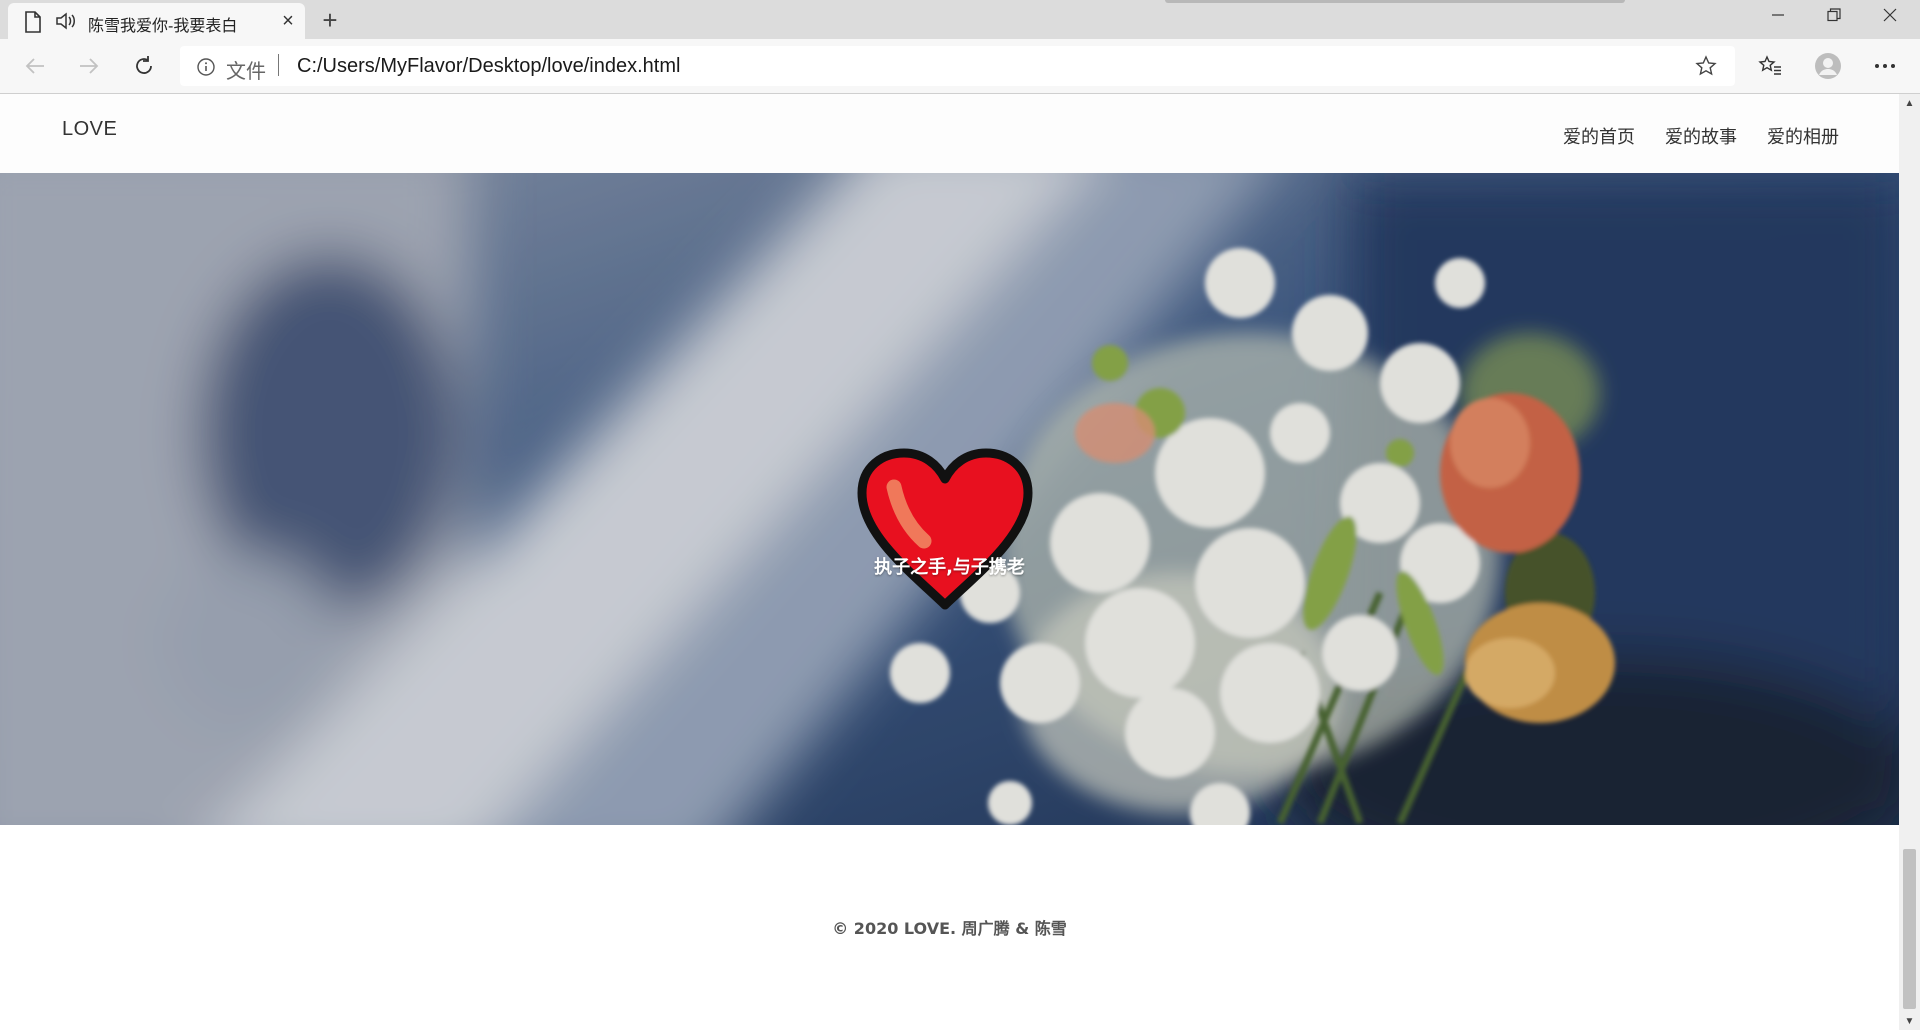 The width and height of the screenshot is (1920, 1030). I want to click on back-arrow-icon, so click(34, 66).